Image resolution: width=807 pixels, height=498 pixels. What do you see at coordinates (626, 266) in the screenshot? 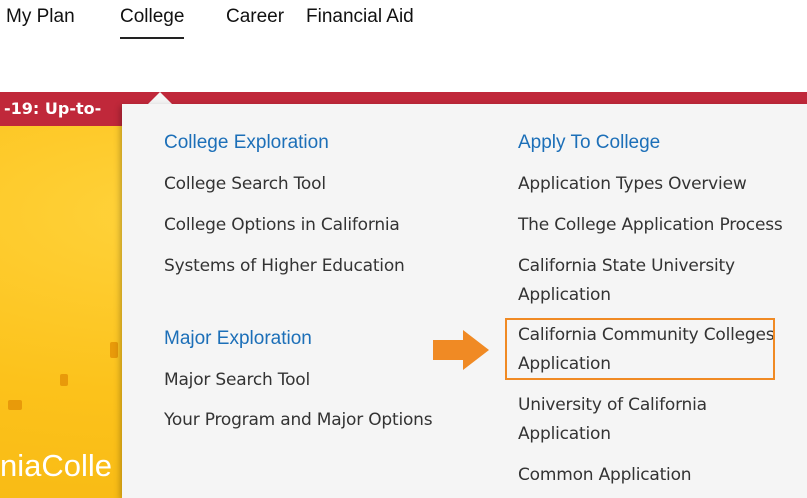
I see `link-line: California State University` at bounding box center [626, 266].